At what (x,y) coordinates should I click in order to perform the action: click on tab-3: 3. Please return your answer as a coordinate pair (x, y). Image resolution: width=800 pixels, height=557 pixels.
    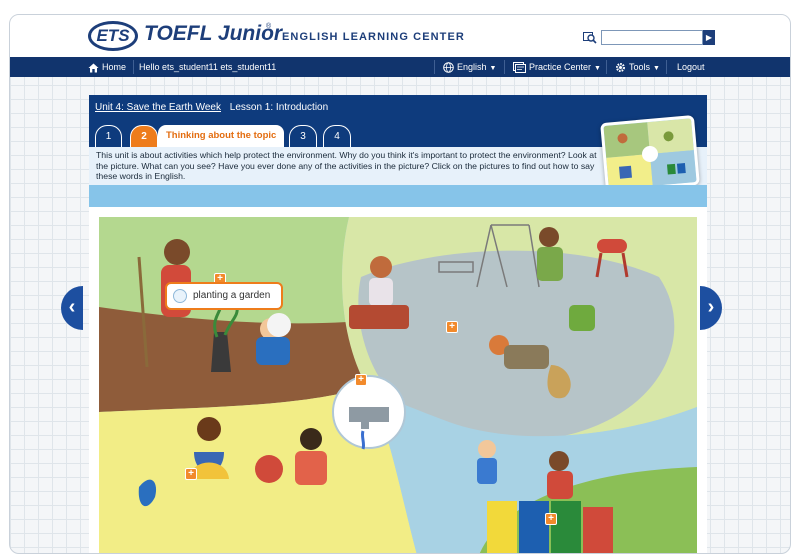
    Looking at the image, I should click on (303, 137).